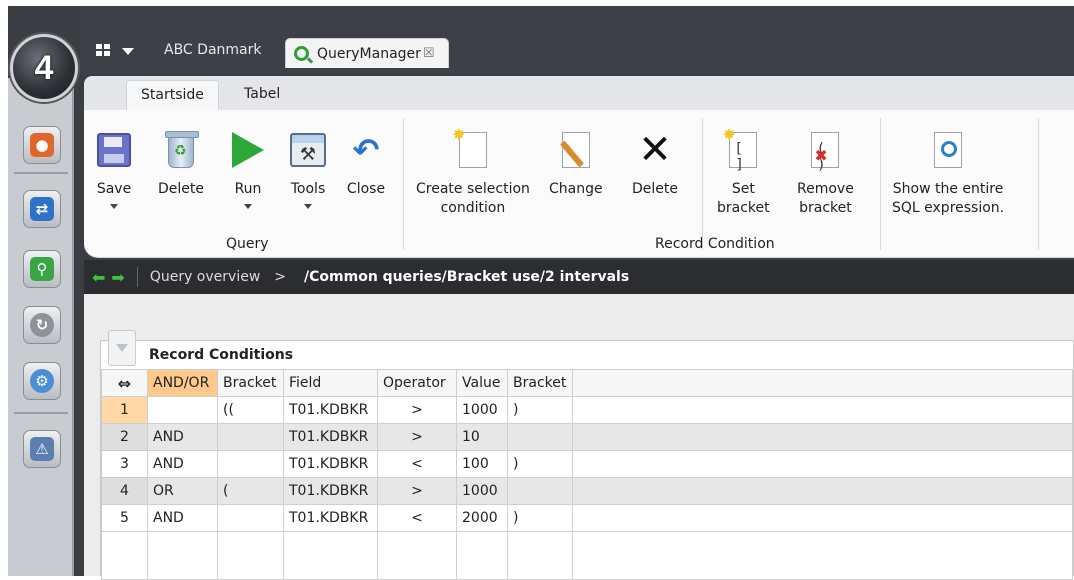  Describe the element at coordinates (715, 244) in the screenshot. I see `group-label-record-condition: Record Condition` at that location.